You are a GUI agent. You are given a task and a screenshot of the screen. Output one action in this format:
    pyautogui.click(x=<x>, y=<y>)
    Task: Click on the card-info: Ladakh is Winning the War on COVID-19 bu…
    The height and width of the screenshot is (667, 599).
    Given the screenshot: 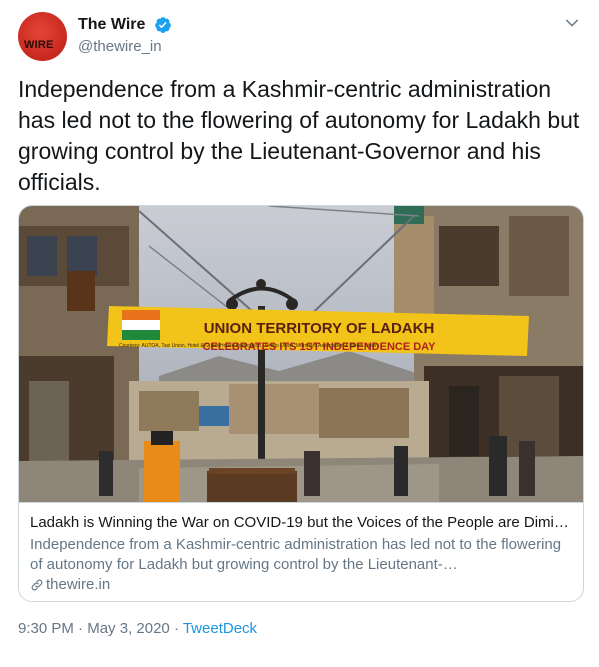 What is the action you would take?
    pyautogui.click(x=301, y=551)
    